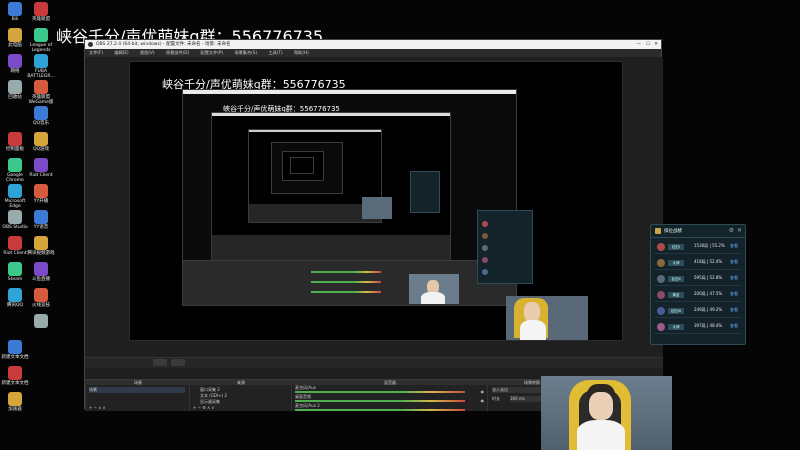  What do you see at coordinates (241, 382) in the screenshot?
I see `sources-dock-header: 来源` at bounding box center [241, 382].